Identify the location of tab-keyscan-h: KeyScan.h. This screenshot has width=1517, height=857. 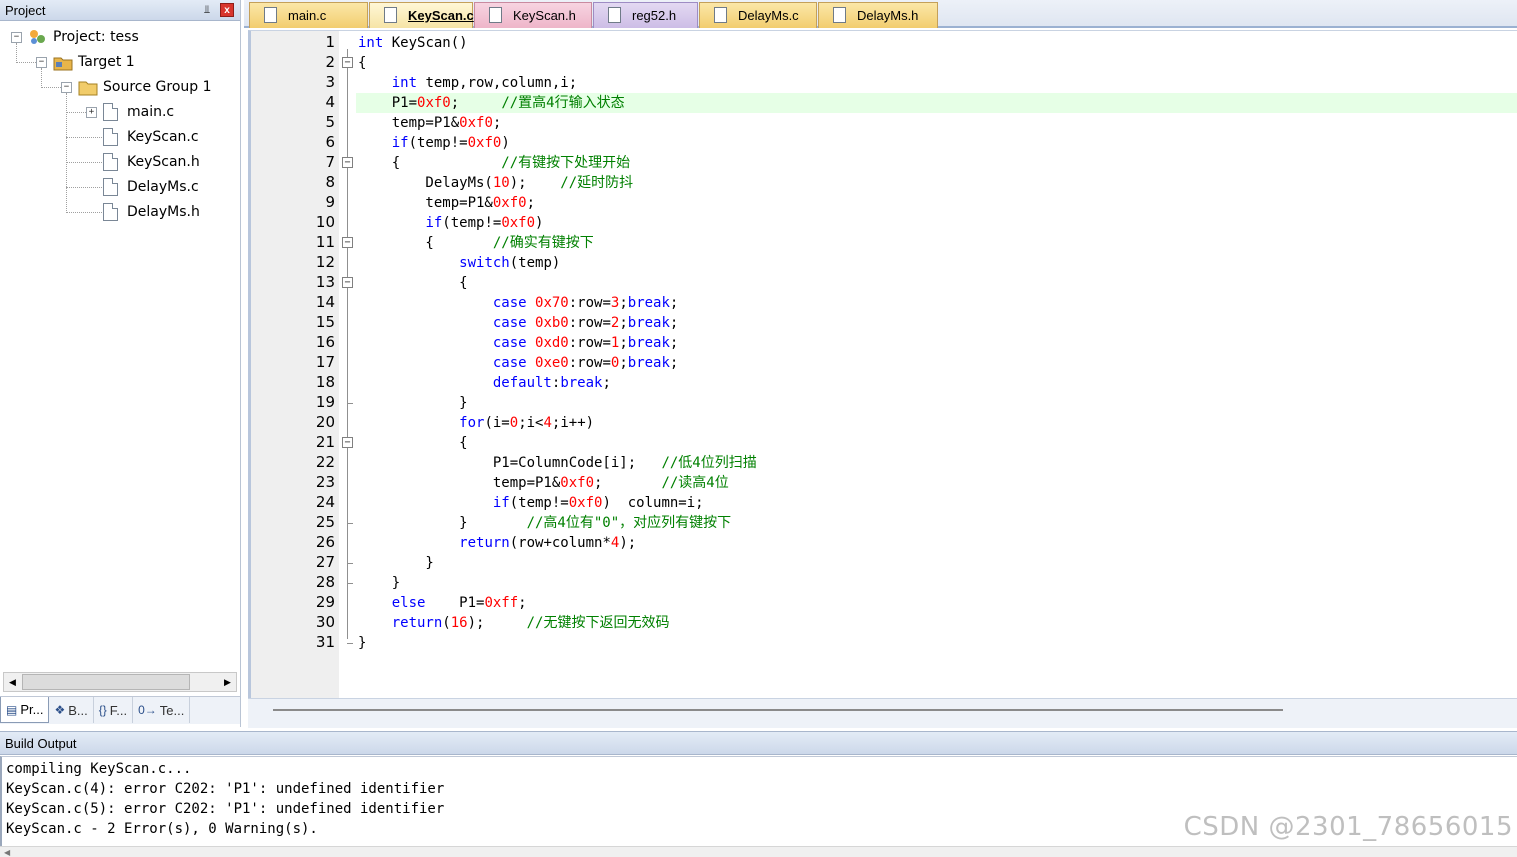
(533, 15).